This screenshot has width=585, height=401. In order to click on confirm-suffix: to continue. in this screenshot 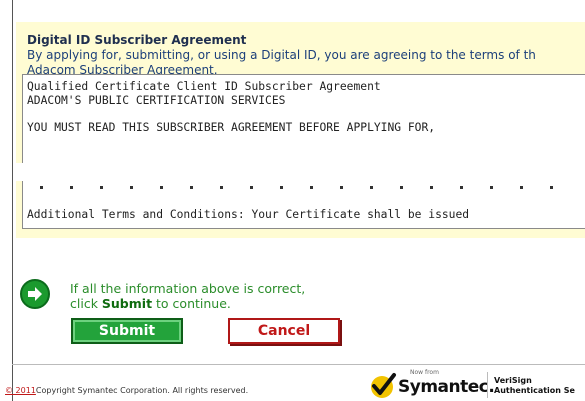, I will do `click(191, 303)`.